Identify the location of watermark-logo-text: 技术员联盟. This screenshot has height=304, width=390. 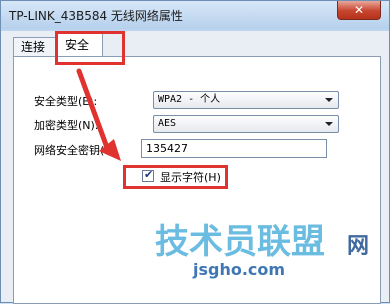
(240, 242).